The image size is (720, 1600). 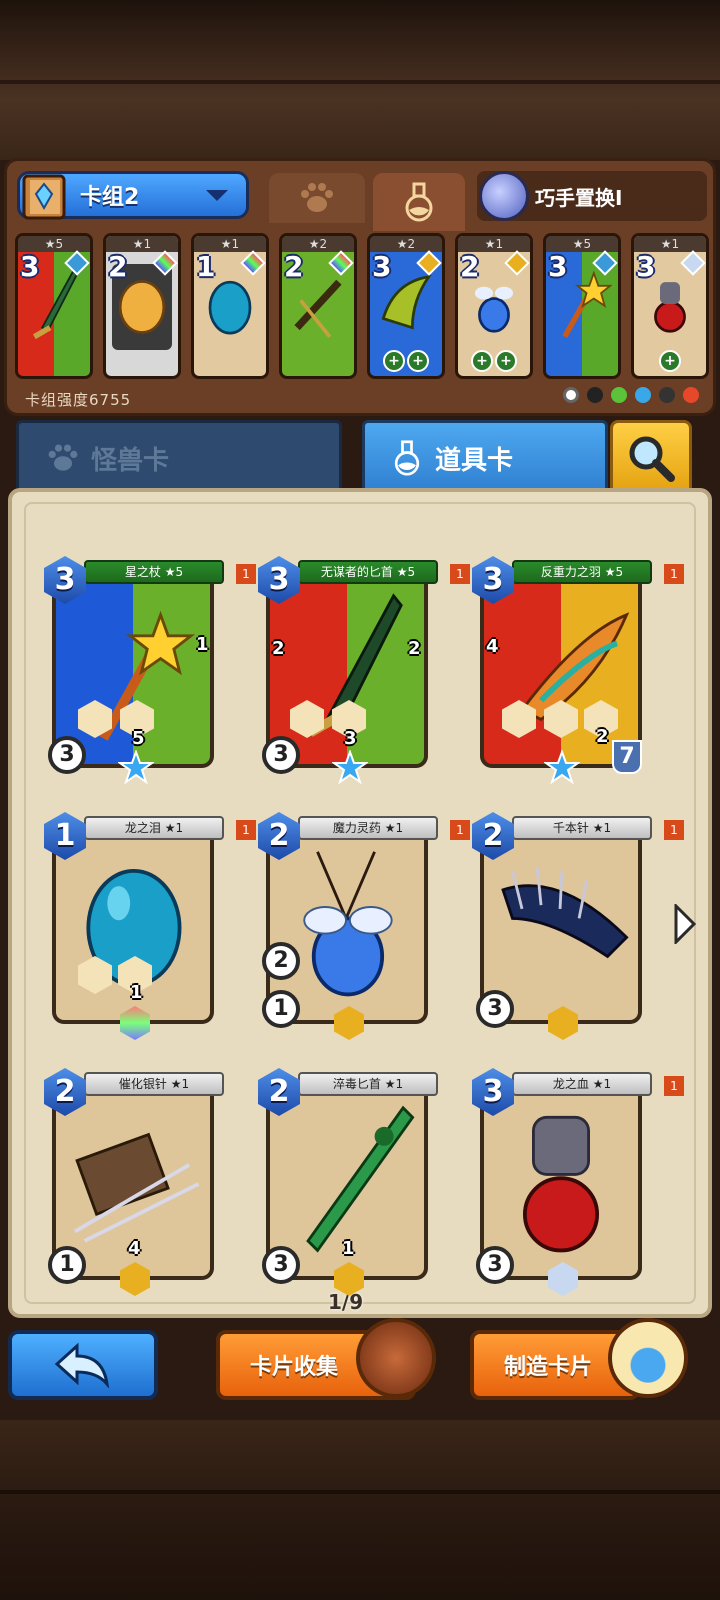 I want to click on deck-book-icon, so click(x=44, y=197).